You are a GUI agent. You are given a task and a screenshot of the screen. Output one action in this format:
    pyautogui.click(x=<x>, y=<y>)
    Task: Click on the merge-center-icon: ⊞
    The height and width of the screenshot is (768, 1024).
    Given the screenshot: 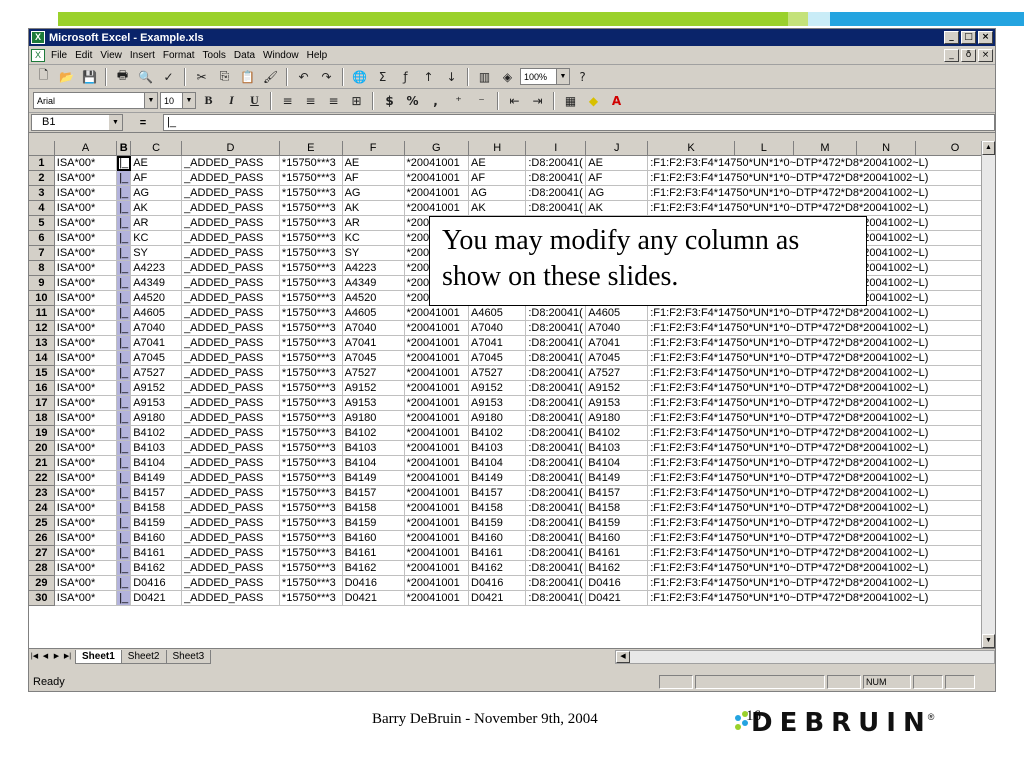 What is the action you would take?
    pyautogui.click(x=356, y=101)
    